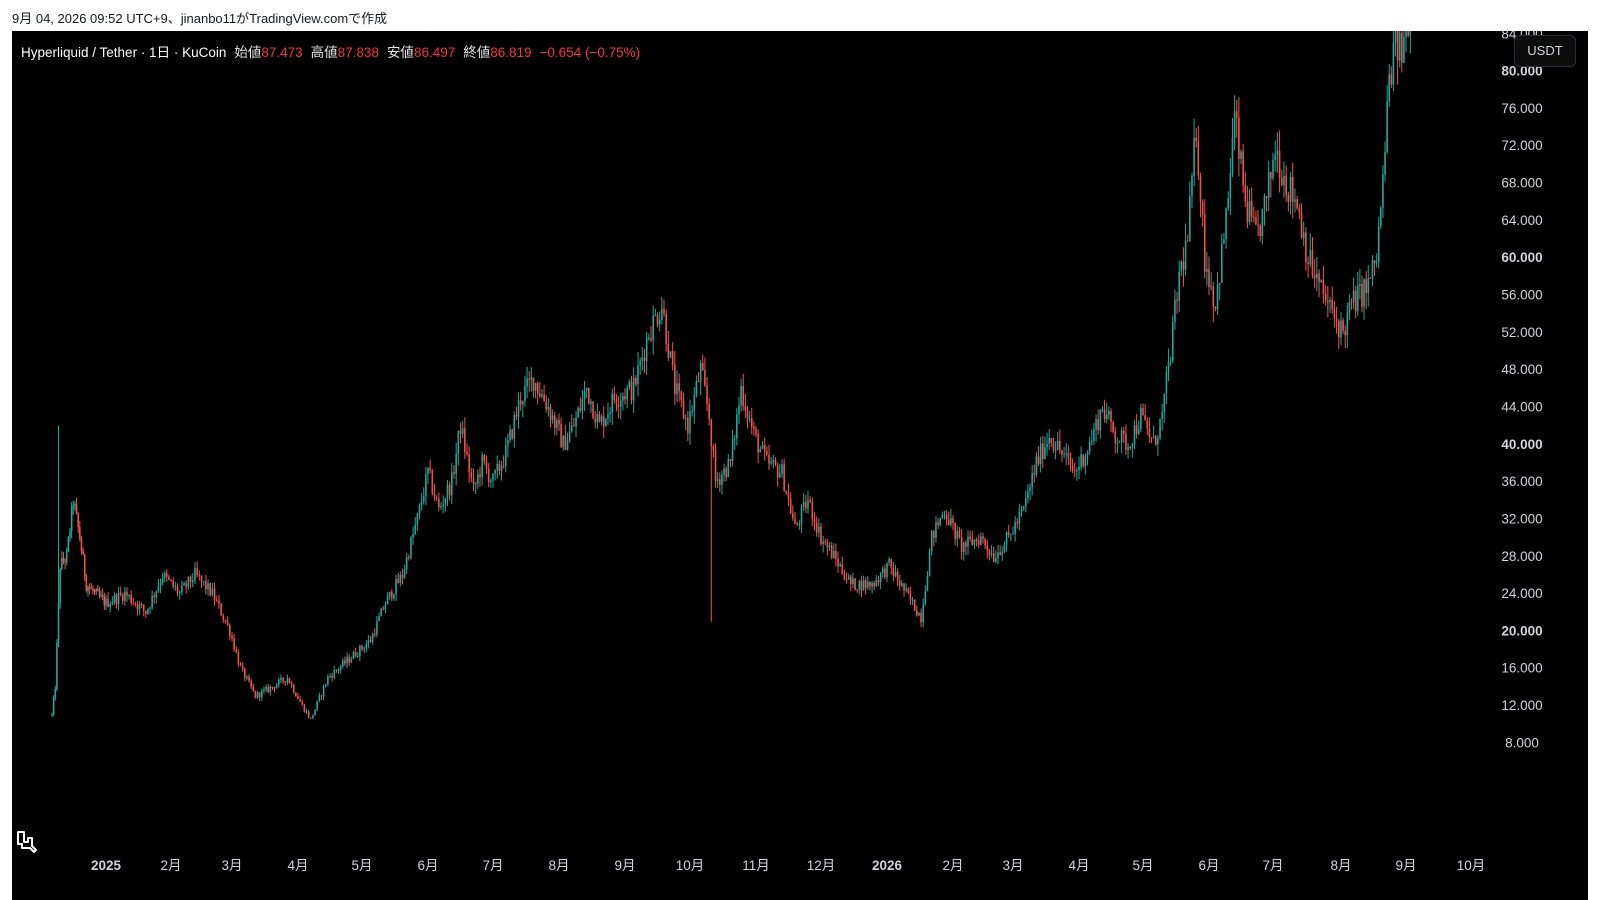  Describe the element at coordinates (27, 841) in the screenshot. I see `tradingview-logo-icon` at that location.